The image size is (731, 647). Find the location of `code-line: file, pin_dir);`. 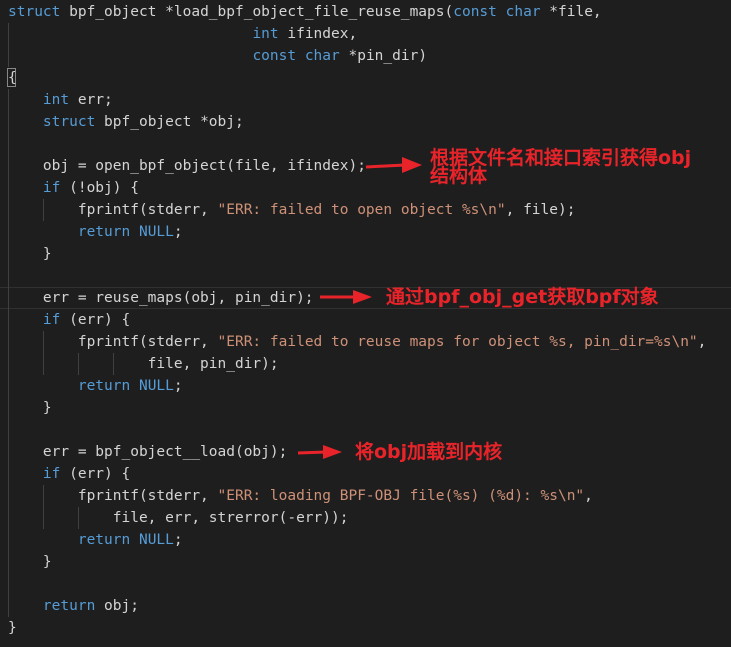

code-line: file, pin_dir); is located at coordinates (143, 364).